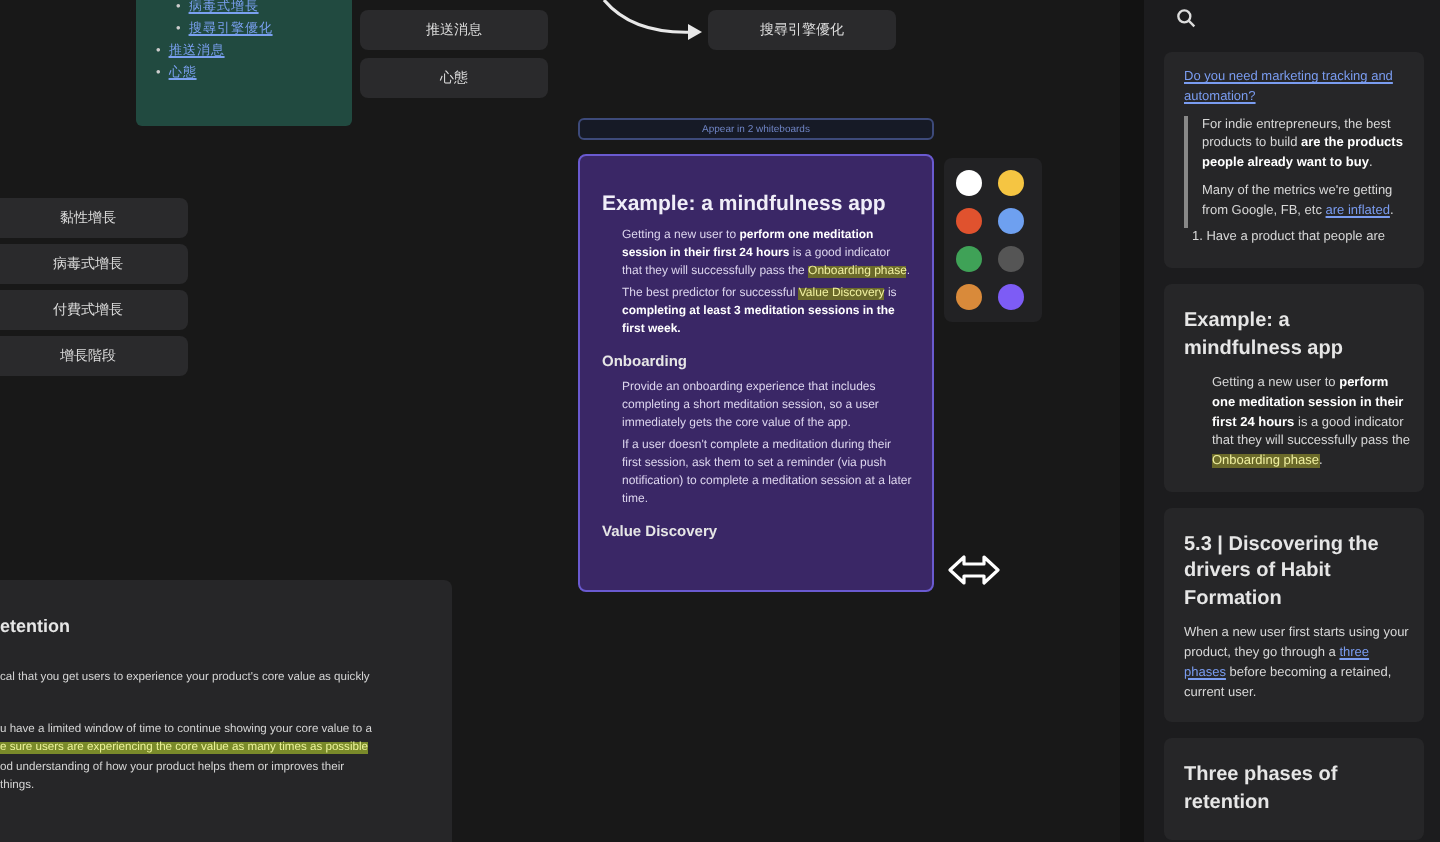 The image size is (1440, 842). I want to click on note-card: Three phases of retention, so click(1294, 789).